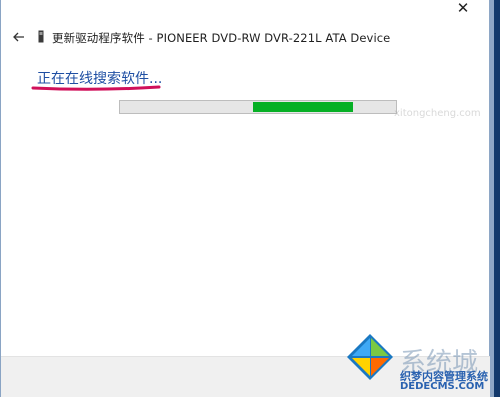 This screenshot has height=397, width=500. Describe the element at coordinates (96, 88) in the screenshot. I see `annotation-underline` at that location.